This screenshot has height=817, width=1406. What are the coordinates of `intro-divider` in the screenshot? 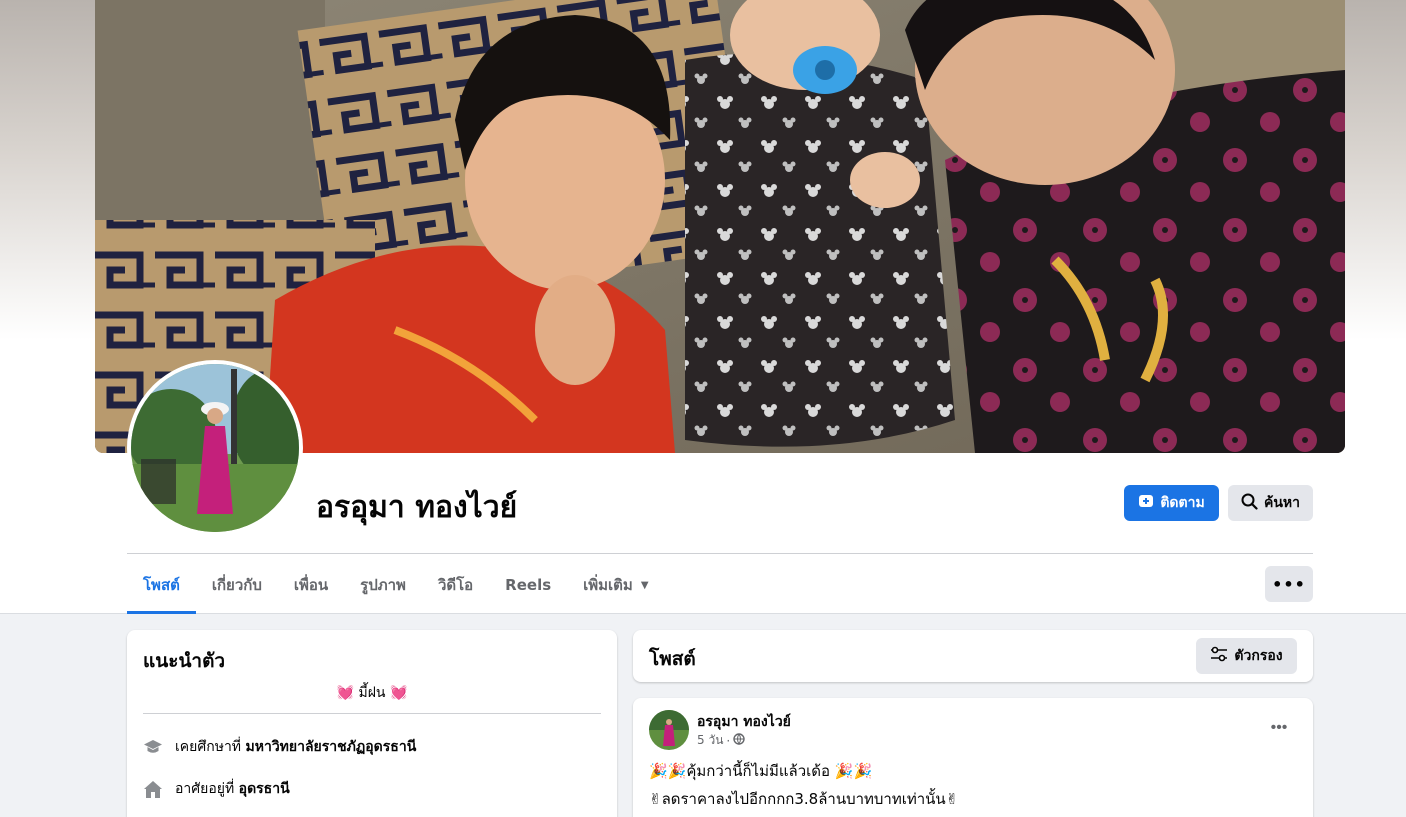 It's located at (372, 713).